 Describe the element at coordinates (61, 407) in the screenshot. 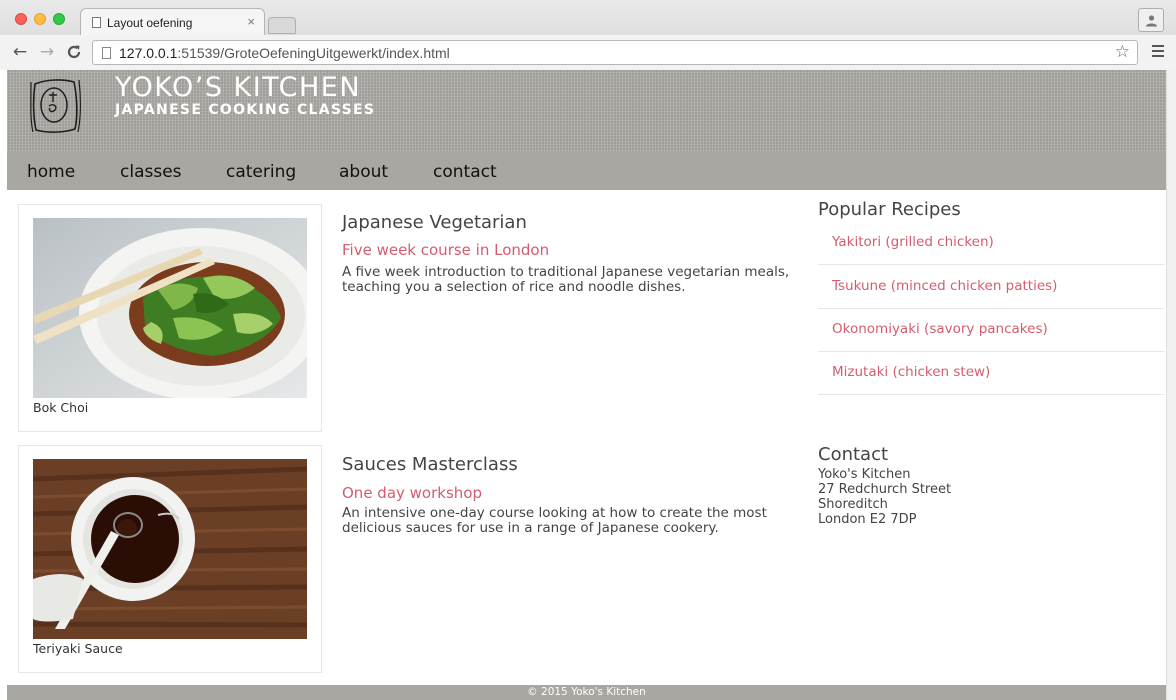

I see `image-caption: Bok Choi` at that location.